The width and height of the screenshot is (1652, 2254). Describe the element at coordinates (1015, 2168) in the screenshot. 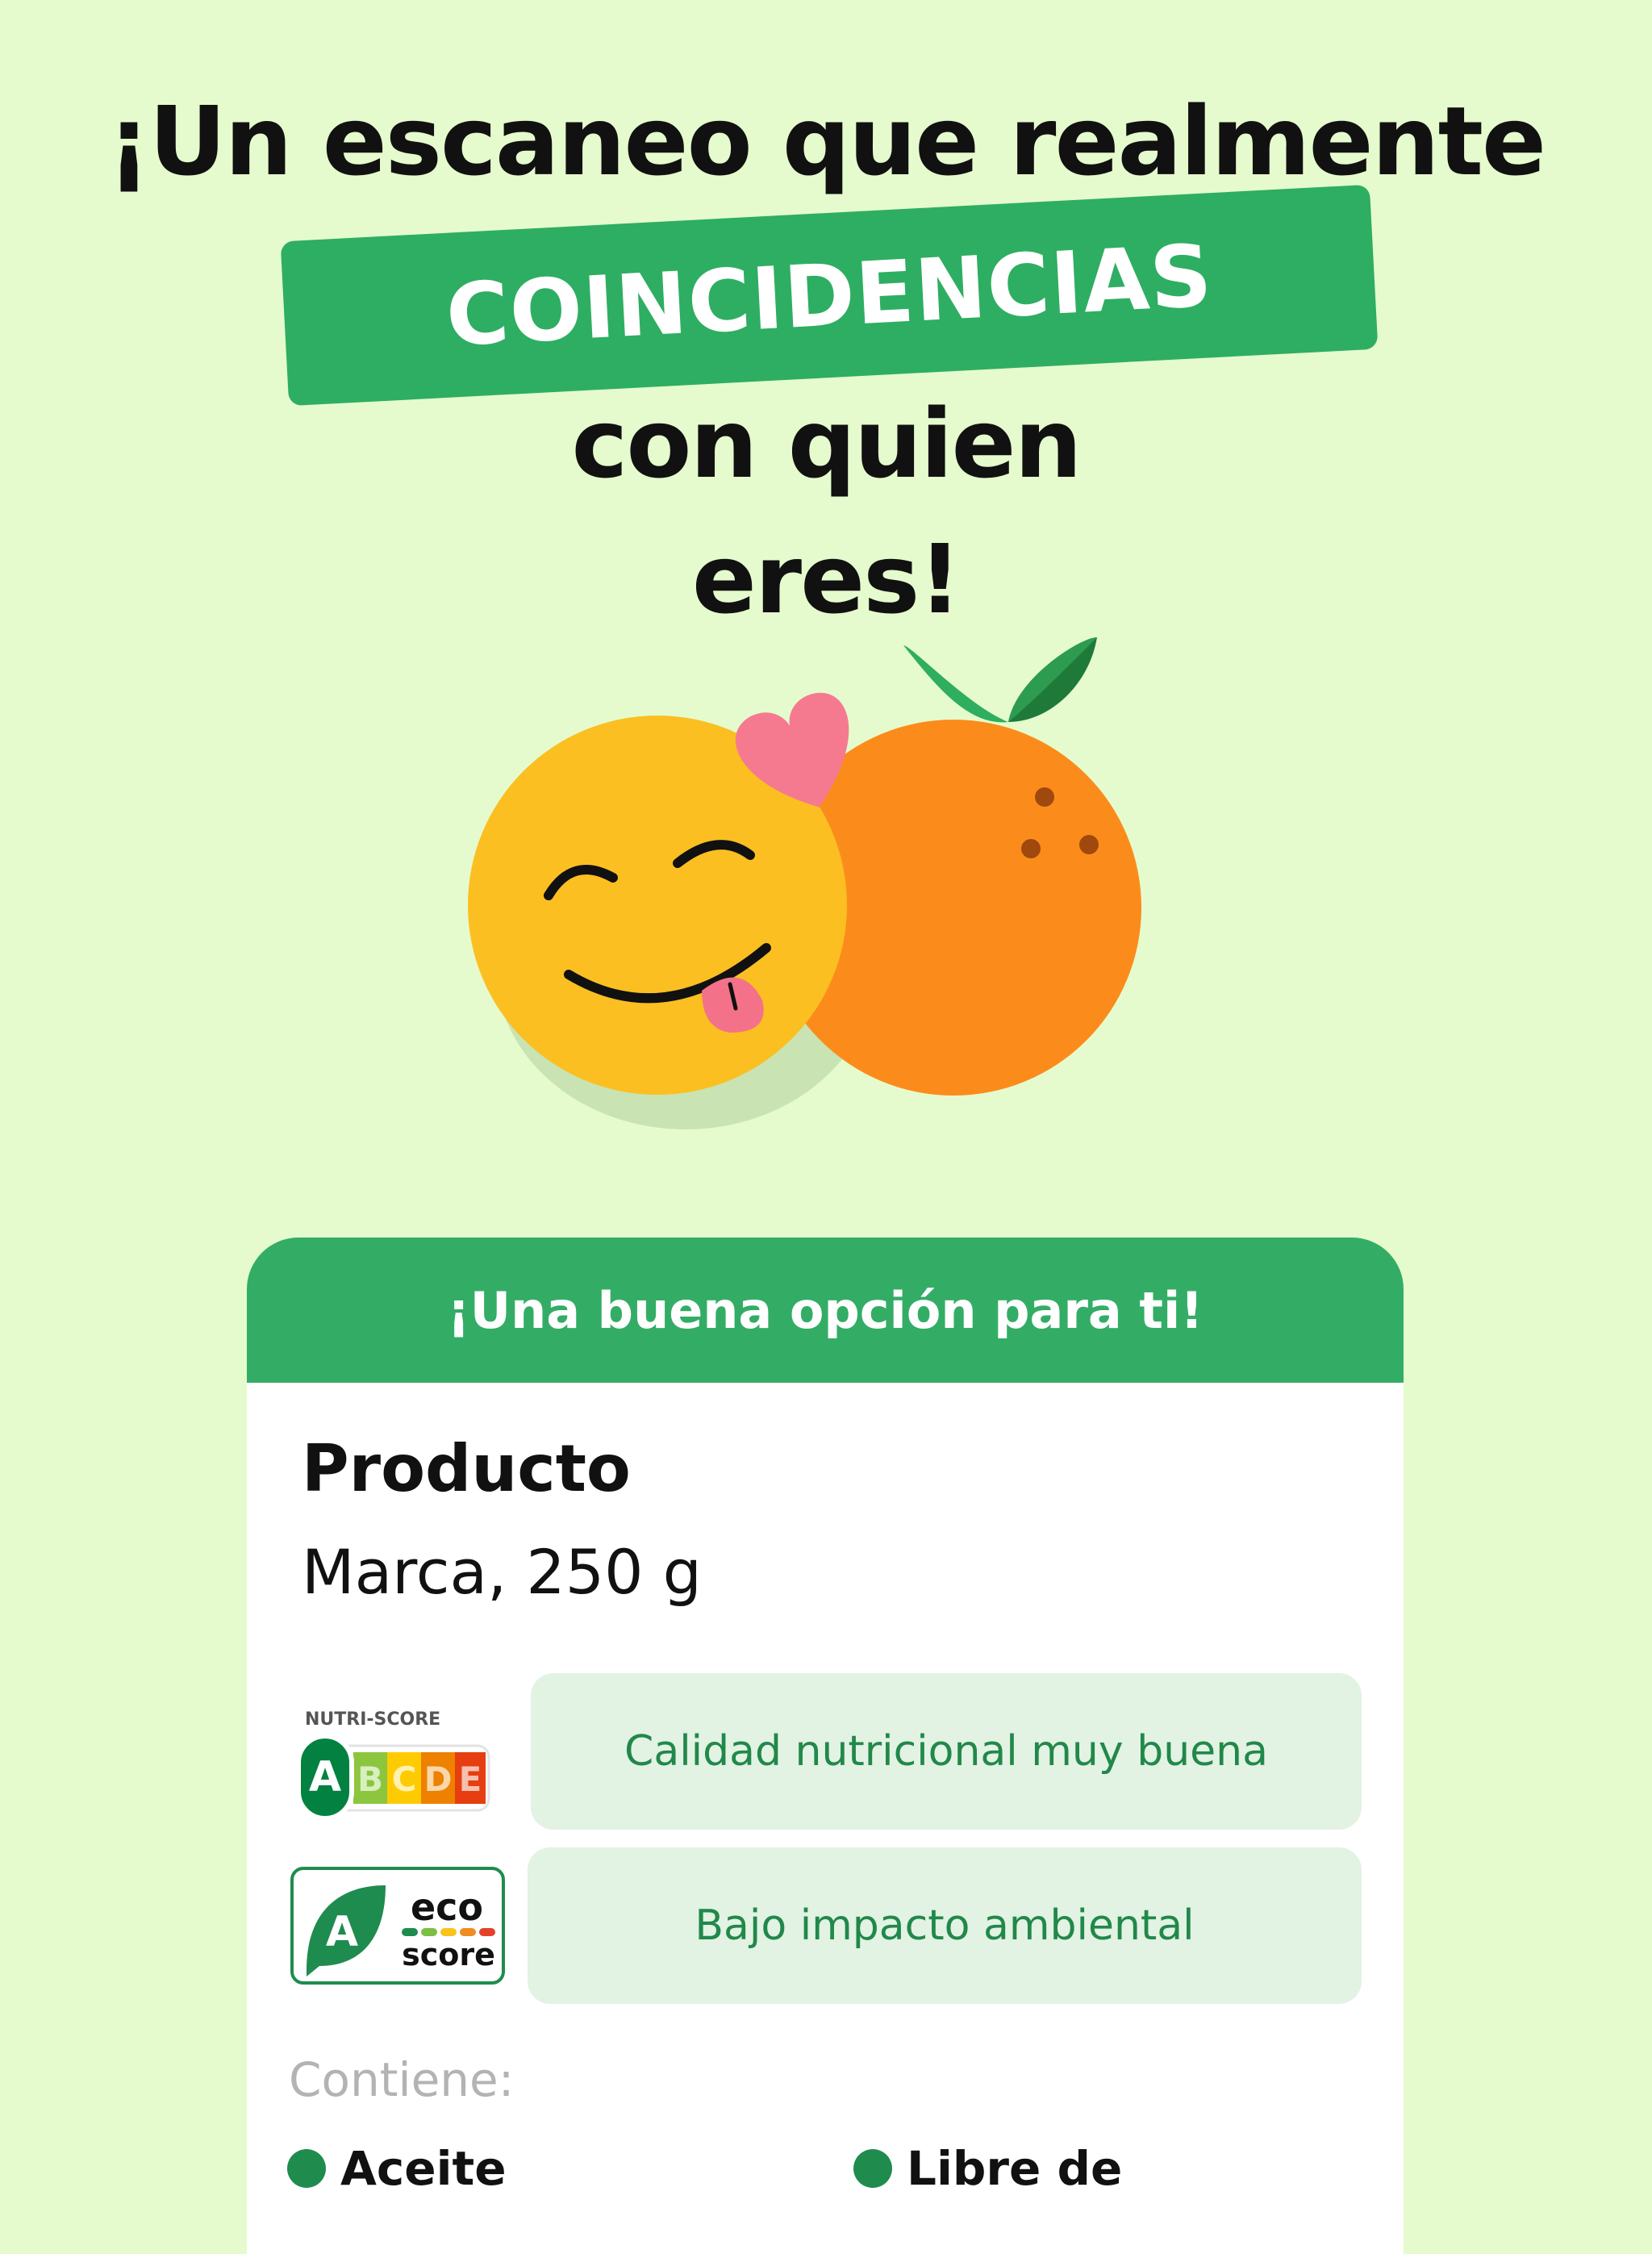

I see `tag-label: Libre de` at that location.